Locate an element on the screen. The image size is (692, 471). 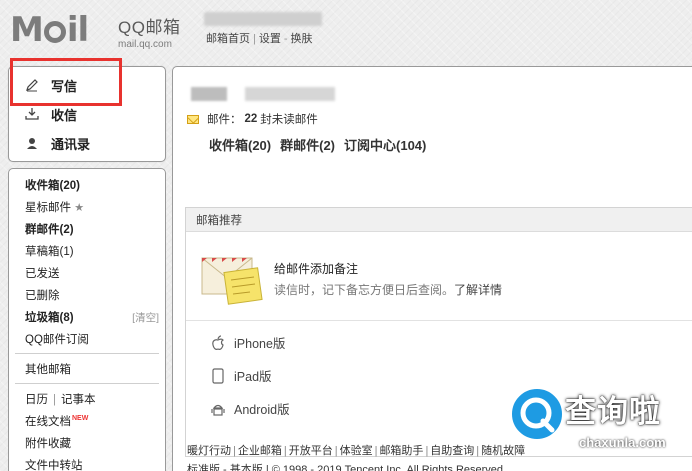
contacts-button: 通讯录 is located at coordinates (56, 143).